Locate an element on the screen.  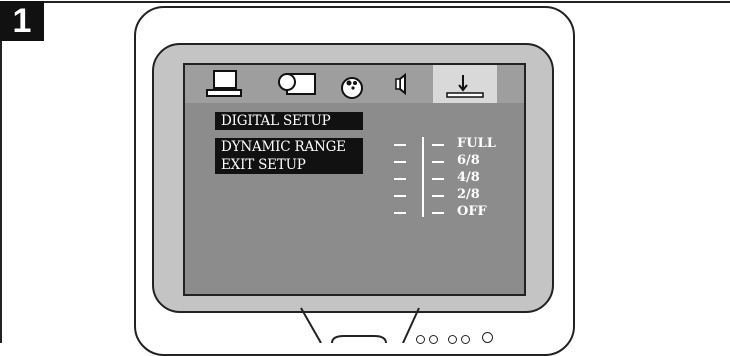
speech-bubble-icon is located at coordinates (297, 84).